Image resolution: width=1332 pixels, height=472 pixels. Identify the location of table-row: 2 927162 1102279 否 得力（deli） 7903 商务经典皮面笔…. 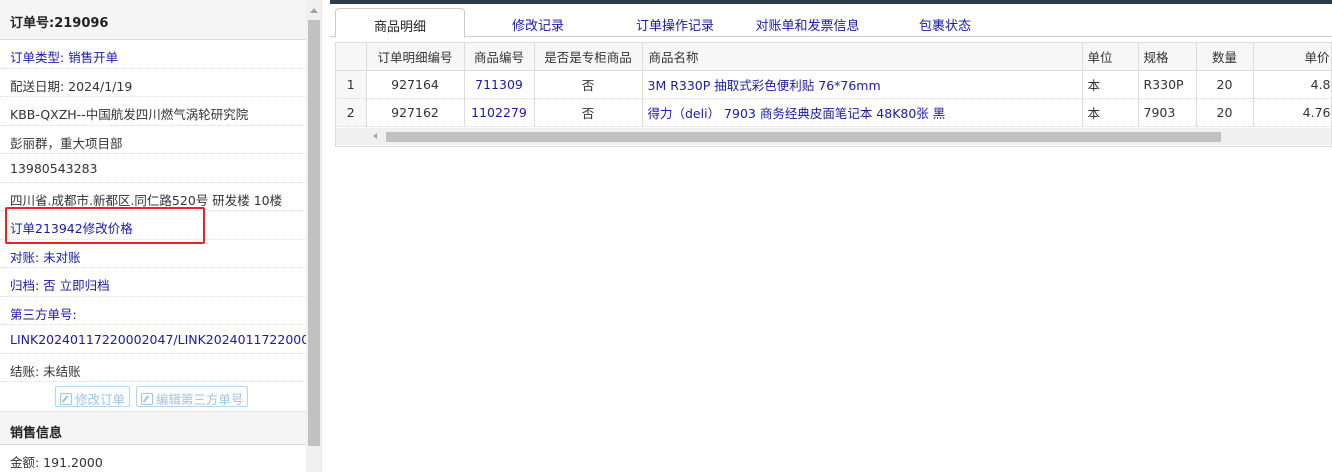
(833, 112).